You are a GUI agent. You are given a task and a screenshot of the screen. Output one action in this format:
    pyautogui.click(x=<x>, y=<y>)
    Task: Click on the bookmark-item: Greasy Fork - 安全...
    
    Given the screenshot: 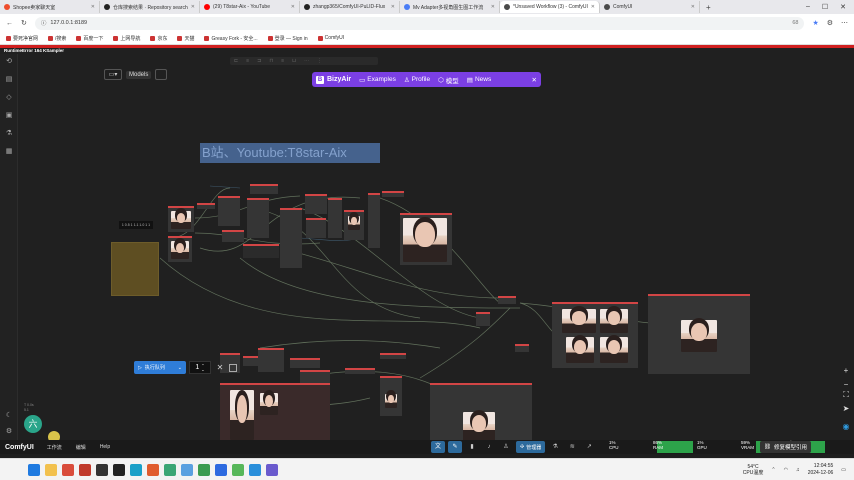 What is the action you would take?
    pyautogui.click(x=231, y=38)
    